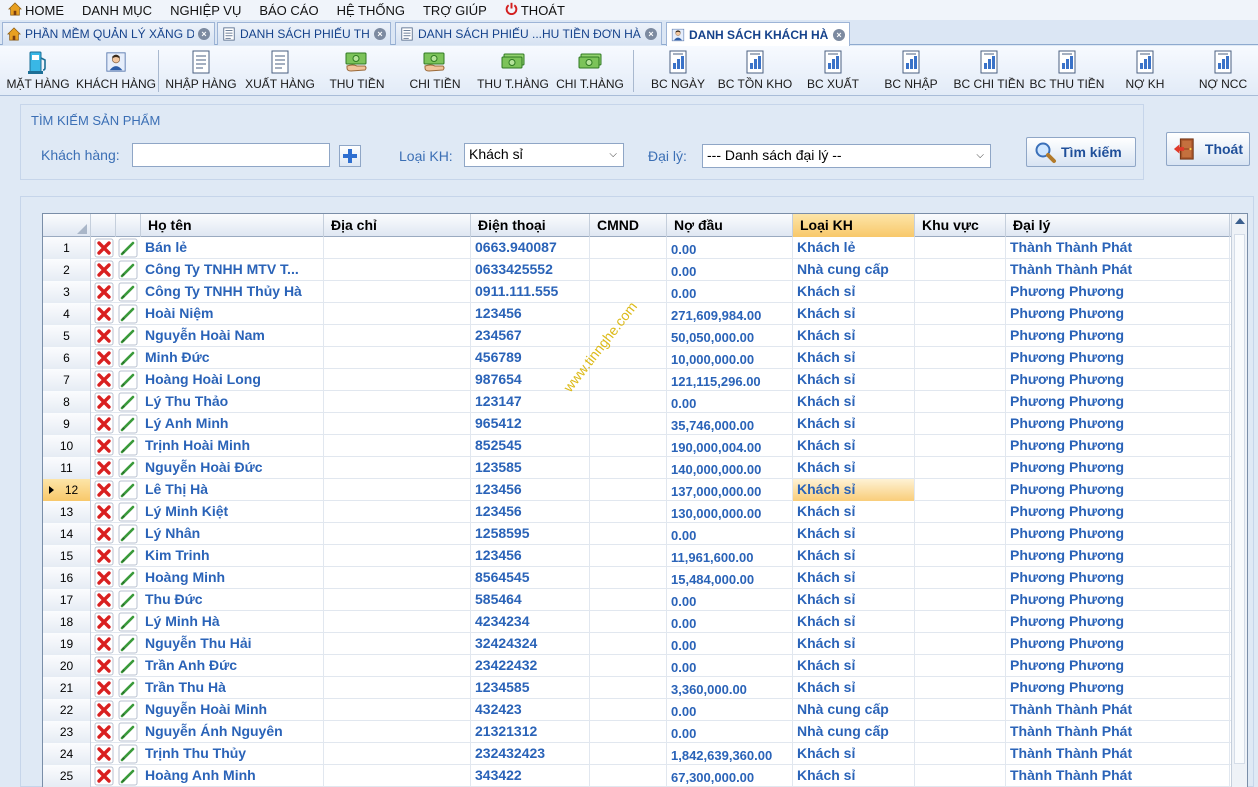 The height and width of the screenshot is (787, 1258). Describe the element at coordinates (232, 776) in the screenshot. I see `cell-name: Hoàng Anh Minh` at that location.